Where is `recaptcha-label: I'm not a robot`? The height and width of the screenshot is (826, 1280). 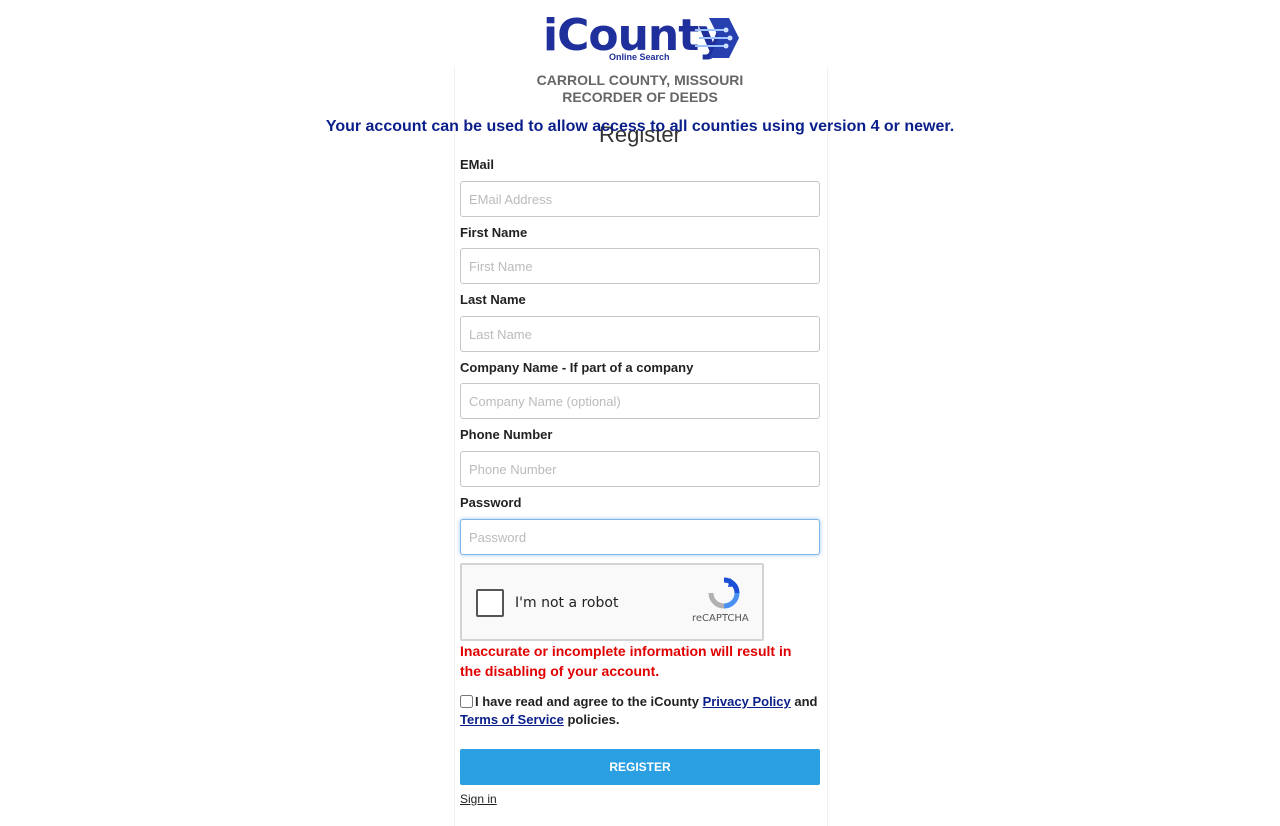
recaptcha-label: I'm not a robot is located at coordinates (567, 603).